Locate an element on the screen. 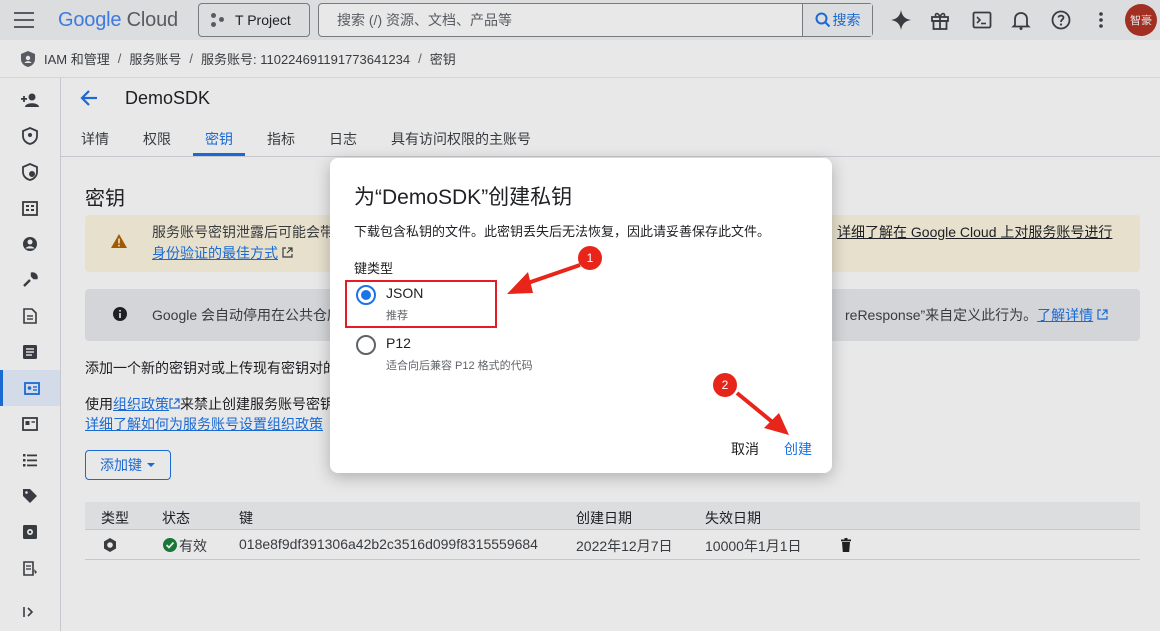  annotation-badge-2: 2 is located at coordinates (725, 385).